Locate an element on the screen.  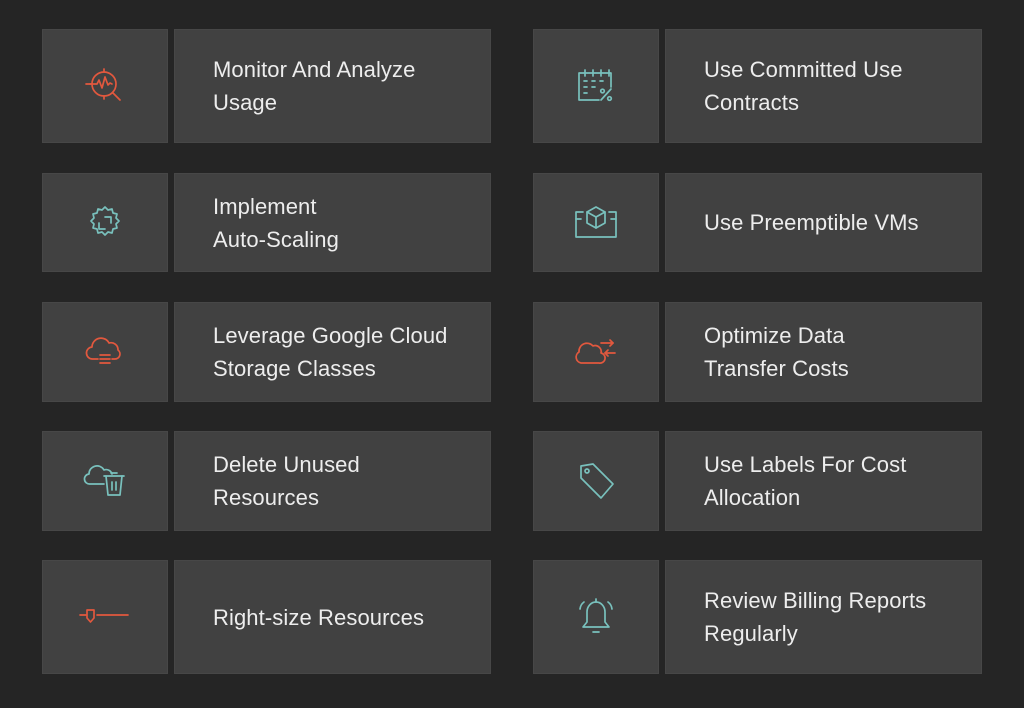
item-label: Right-size Resources is located at coordinates (319, 617).